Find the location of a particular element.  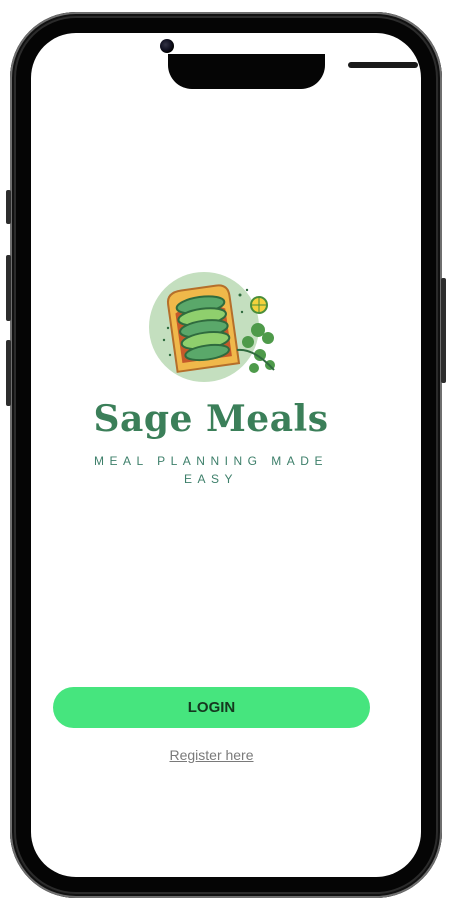

tagline: MEAL PLANNING MADE EASY is located at coordinates (211, 470).